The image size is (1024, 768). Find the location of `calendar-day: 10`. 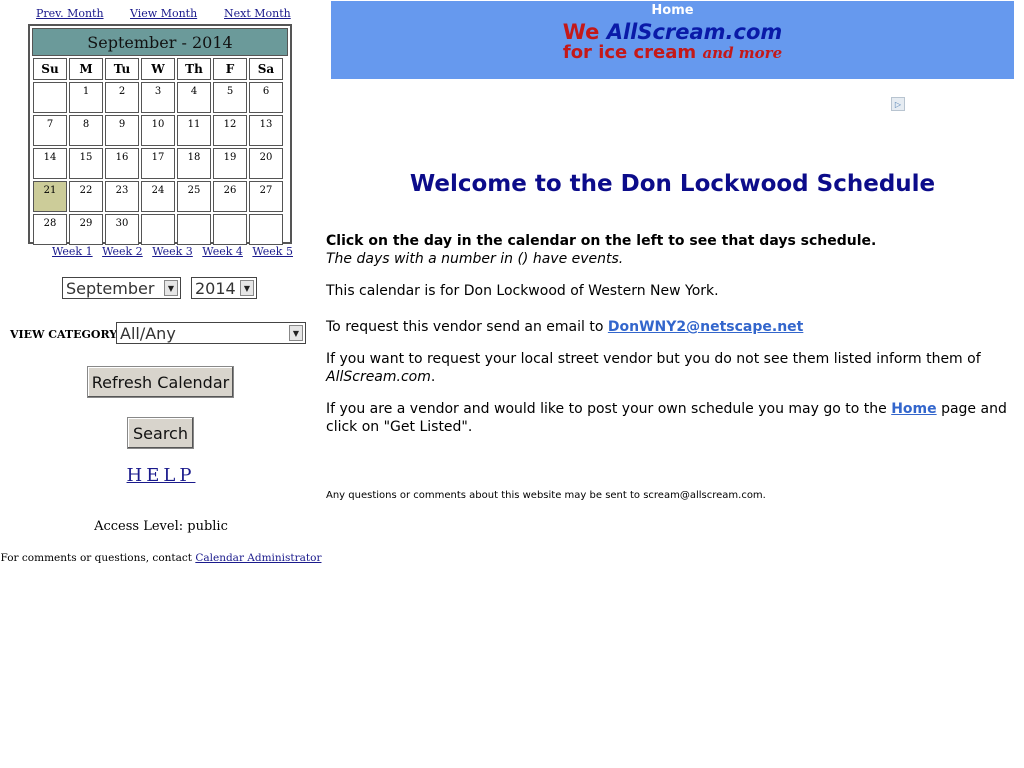

calendar-day: 10 is located at coordinates (158, 130).